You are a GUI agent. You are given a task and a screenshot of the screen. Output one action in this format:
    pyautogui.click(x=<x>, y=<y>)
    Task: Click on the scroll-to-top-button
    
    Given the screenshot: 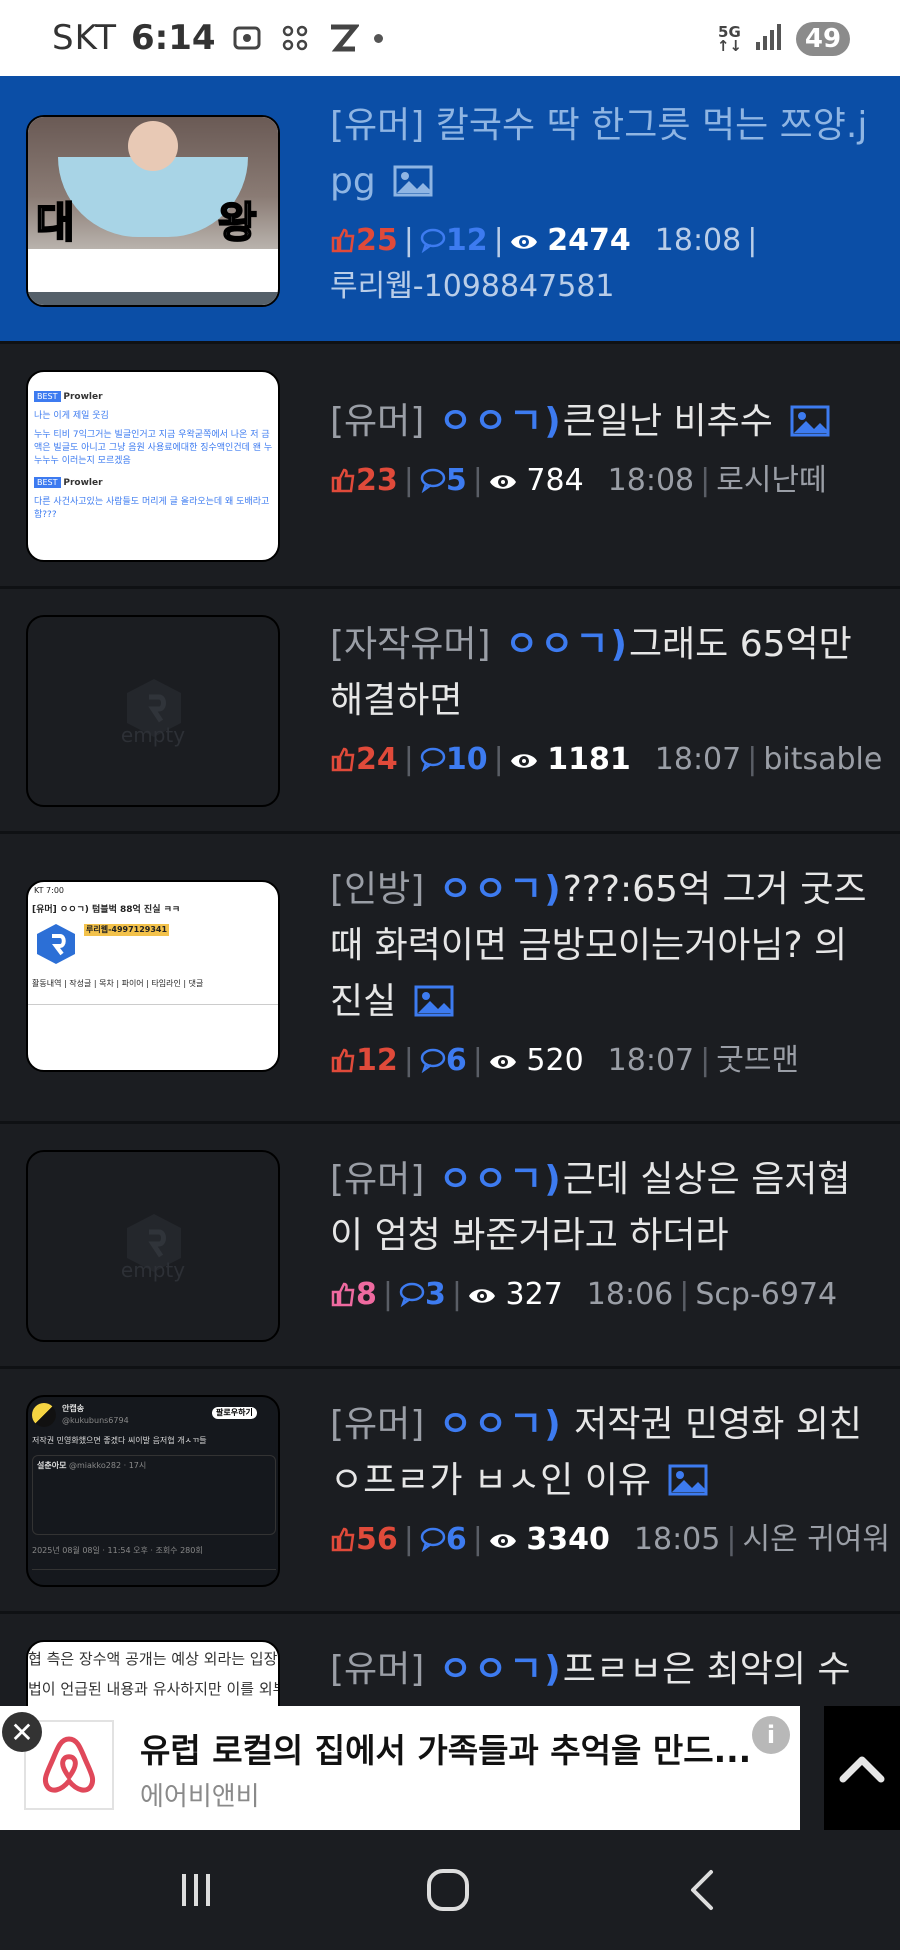 What is the action you would take?
    pyautogui.click(x=862, y=1768)
    